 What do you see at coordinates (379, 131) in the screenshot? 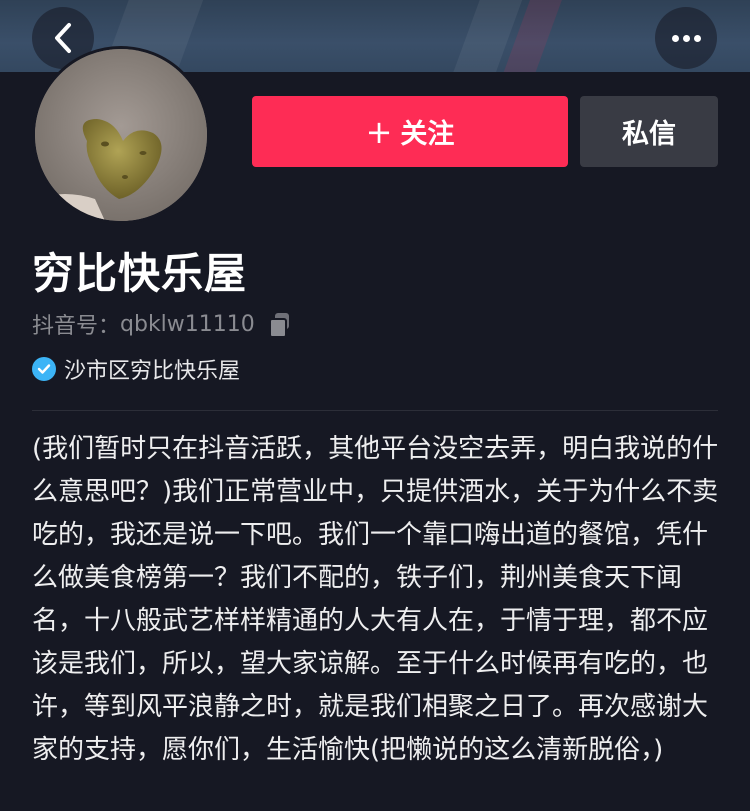
I see `plus-icon: +` at bounding box center [379, 131].